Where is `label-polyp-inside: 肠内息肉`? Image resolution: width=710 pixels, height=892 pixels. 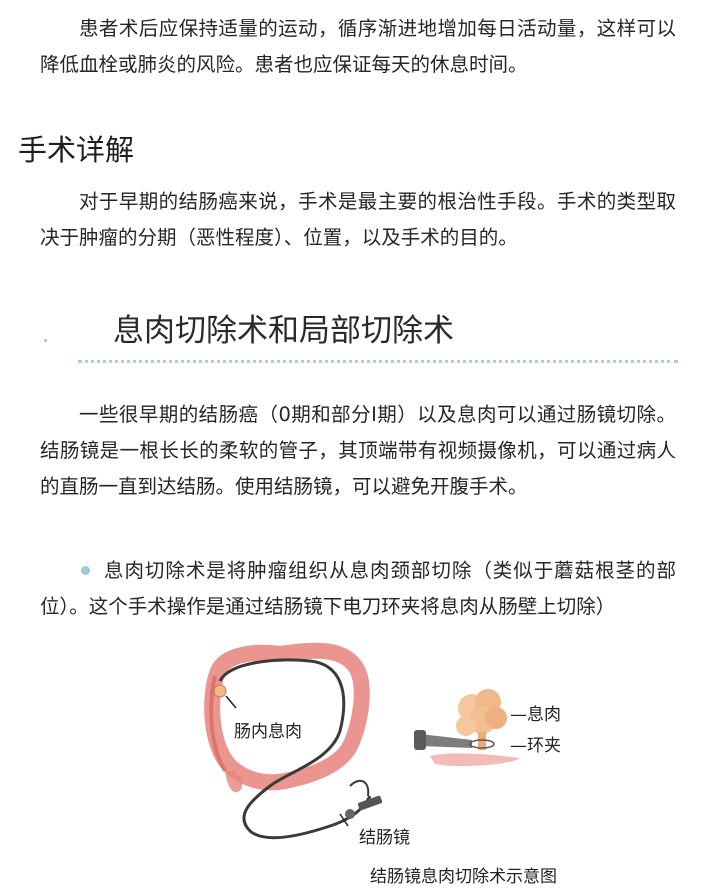
label-polyp-inside: 肠内息肉 is located at coordinates (268, 732).